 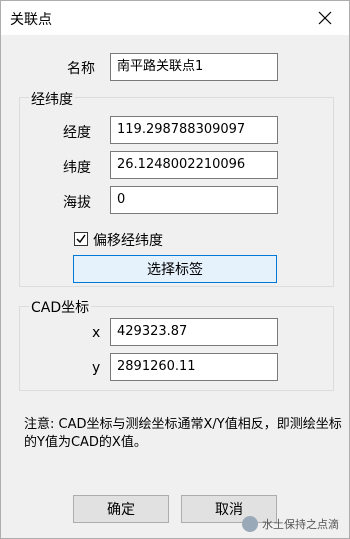 I want to click on ok-button: 确定, so click(x=121, y=509).